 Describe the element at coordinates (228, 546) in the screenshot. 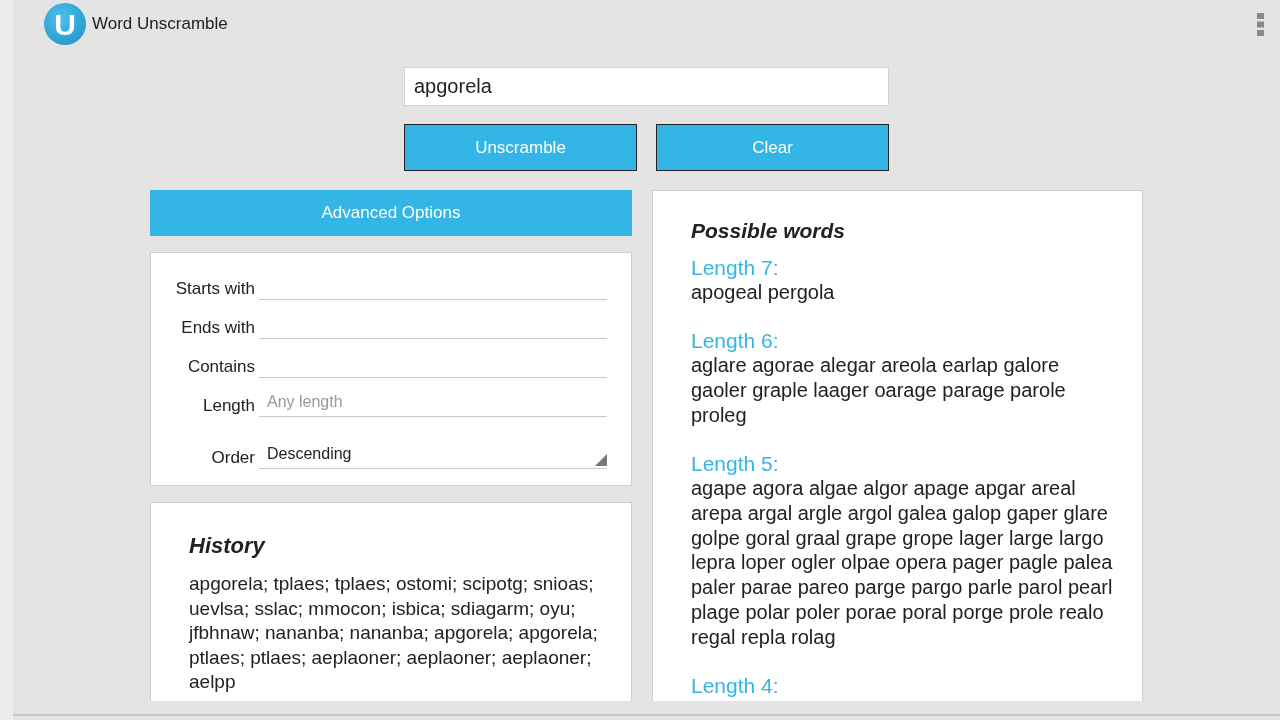

I see `history-title: History` at that location.